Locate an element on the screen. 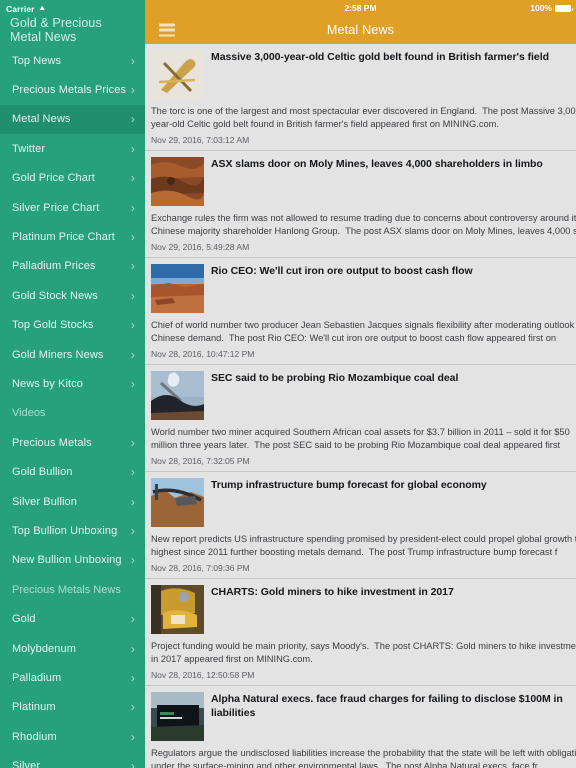  sidebar-item-label: Top News is located at coordinates (37, 60).